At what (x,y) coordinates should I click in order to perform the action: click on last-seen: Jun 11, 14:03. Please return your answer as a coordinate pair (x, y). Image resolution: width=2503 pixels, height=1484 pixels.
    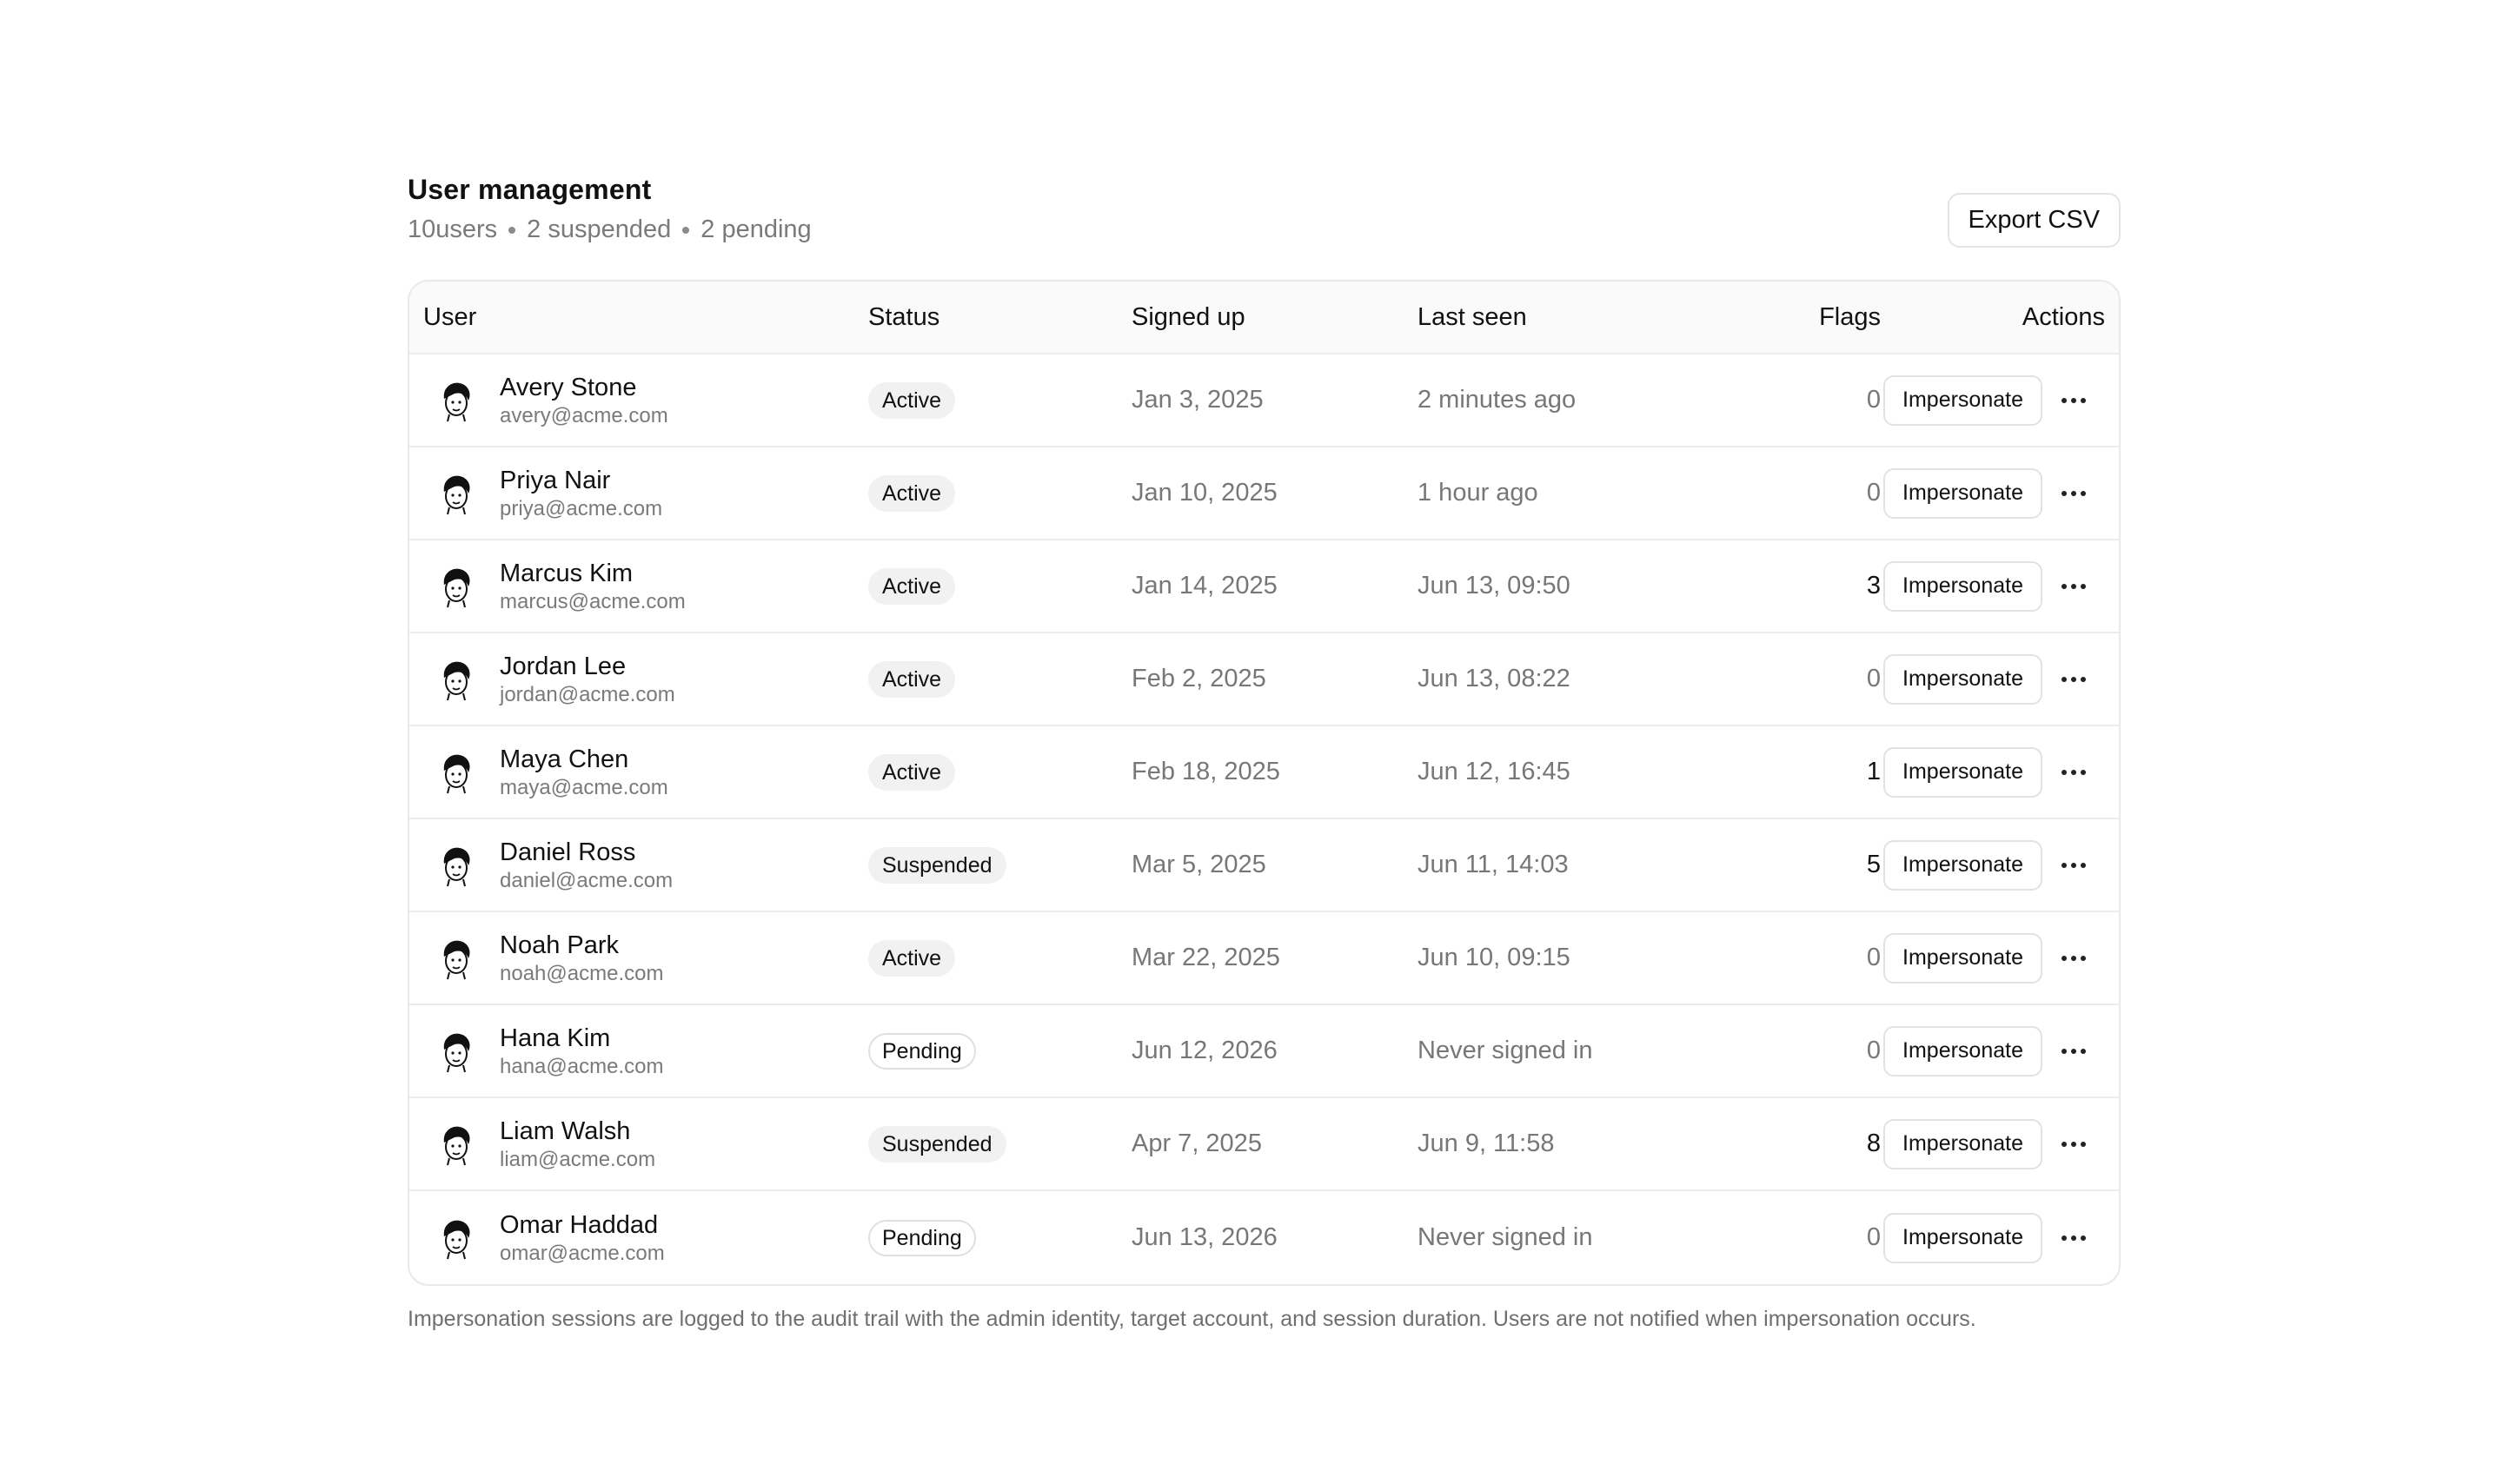
    Looking at the image, I should click on (1493, 864).